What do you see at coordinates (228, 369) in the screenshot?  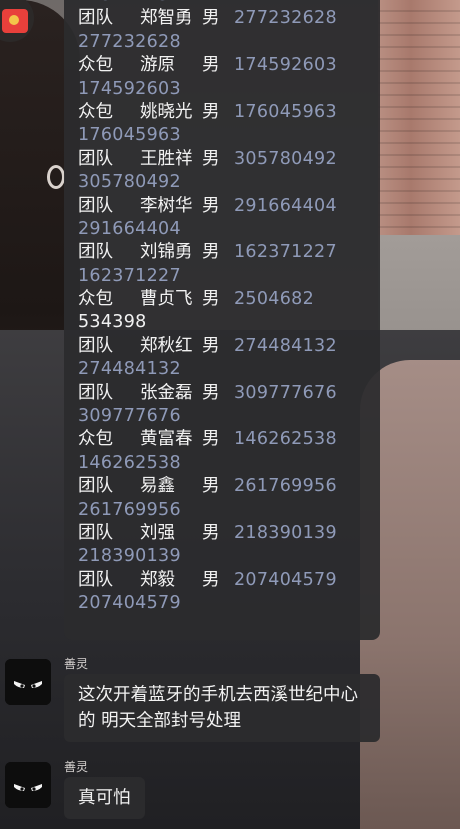 I see `list-item-continuation: 274484132` at bounding box center [228, 369].